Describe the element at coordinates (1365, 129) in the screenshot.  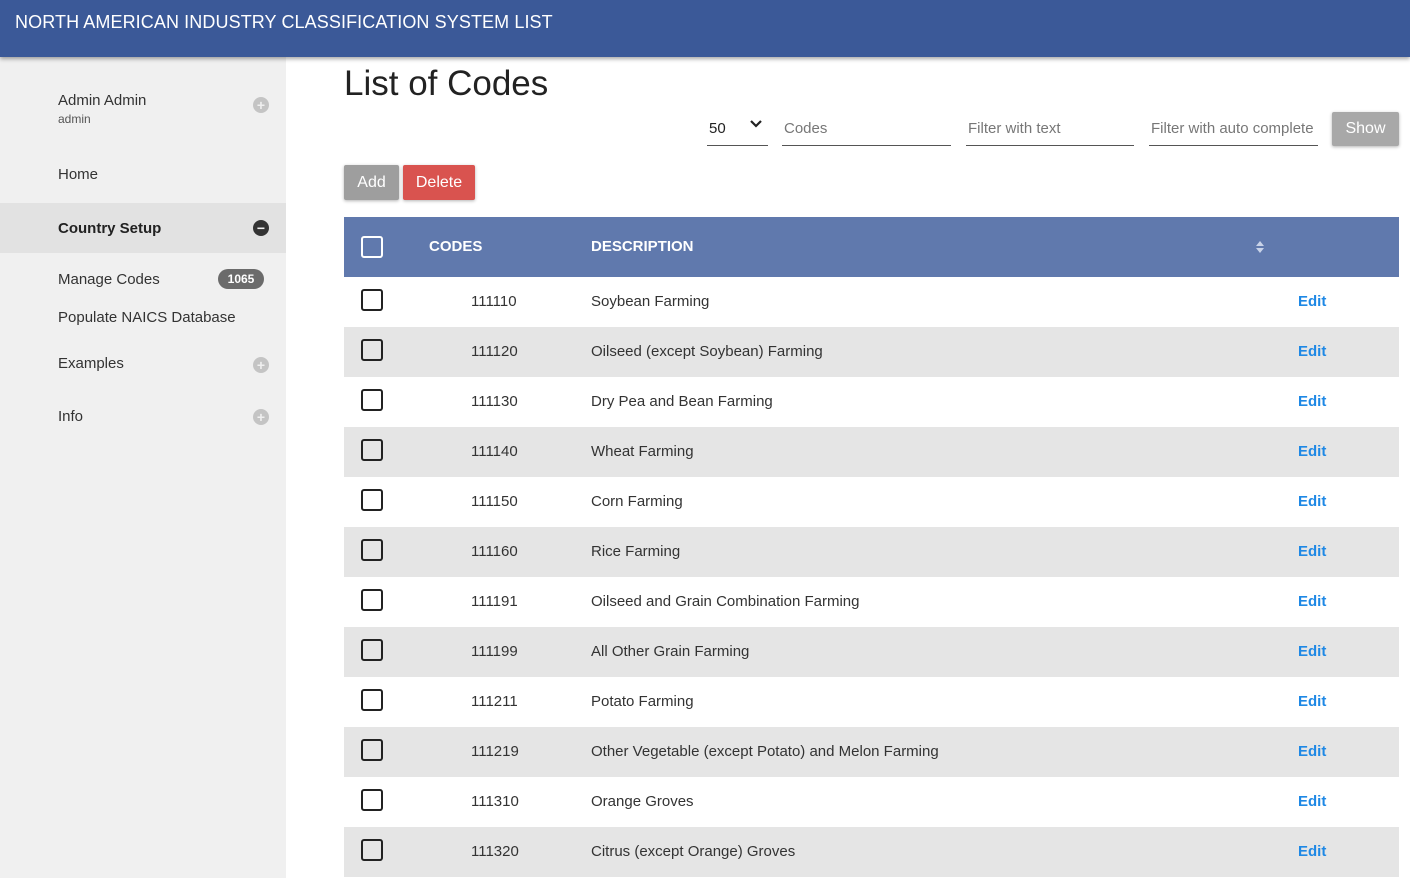
I see `show-button: Show` at that location.